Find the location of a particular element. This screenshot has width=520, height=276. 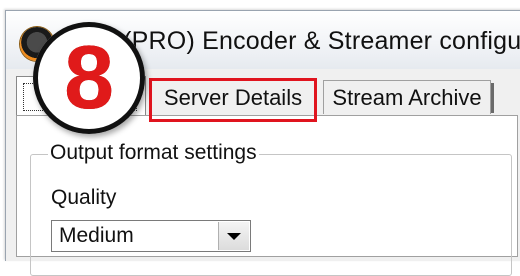

step-badge: 8 is located at coordinates (89, 78).